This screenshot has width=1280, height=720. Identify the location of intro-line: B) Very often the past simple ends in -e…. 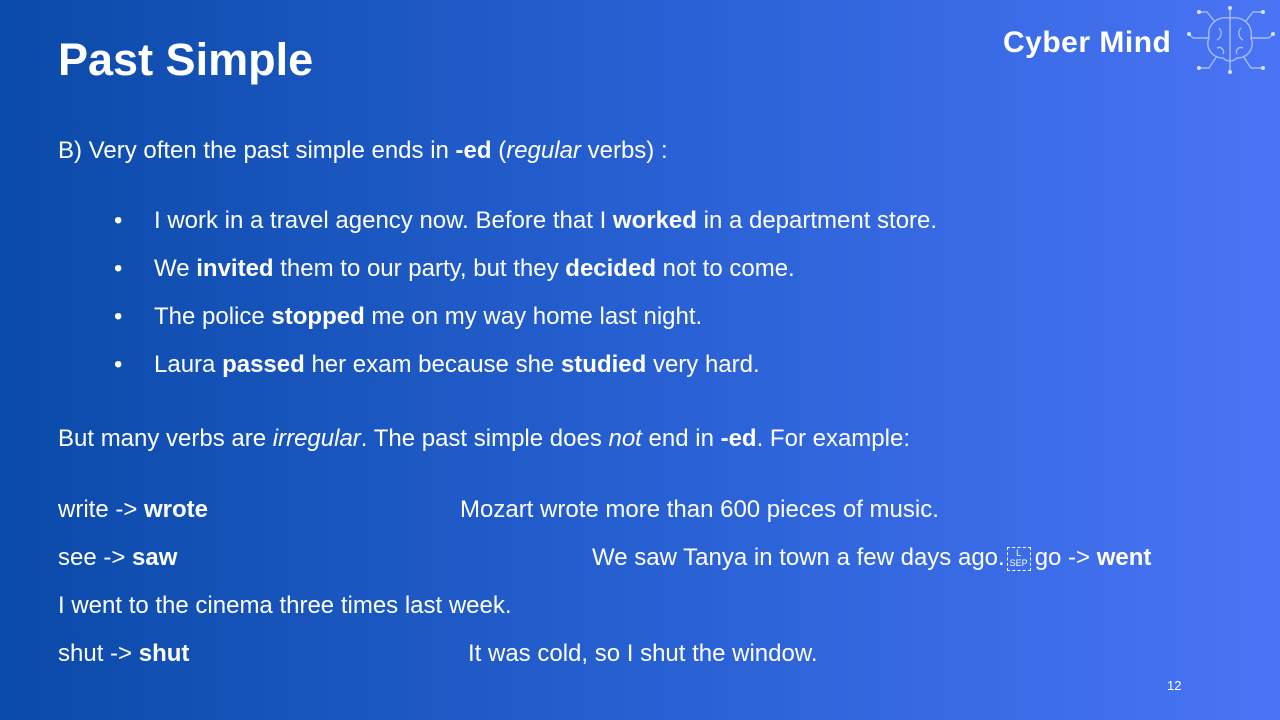
(363, 151).